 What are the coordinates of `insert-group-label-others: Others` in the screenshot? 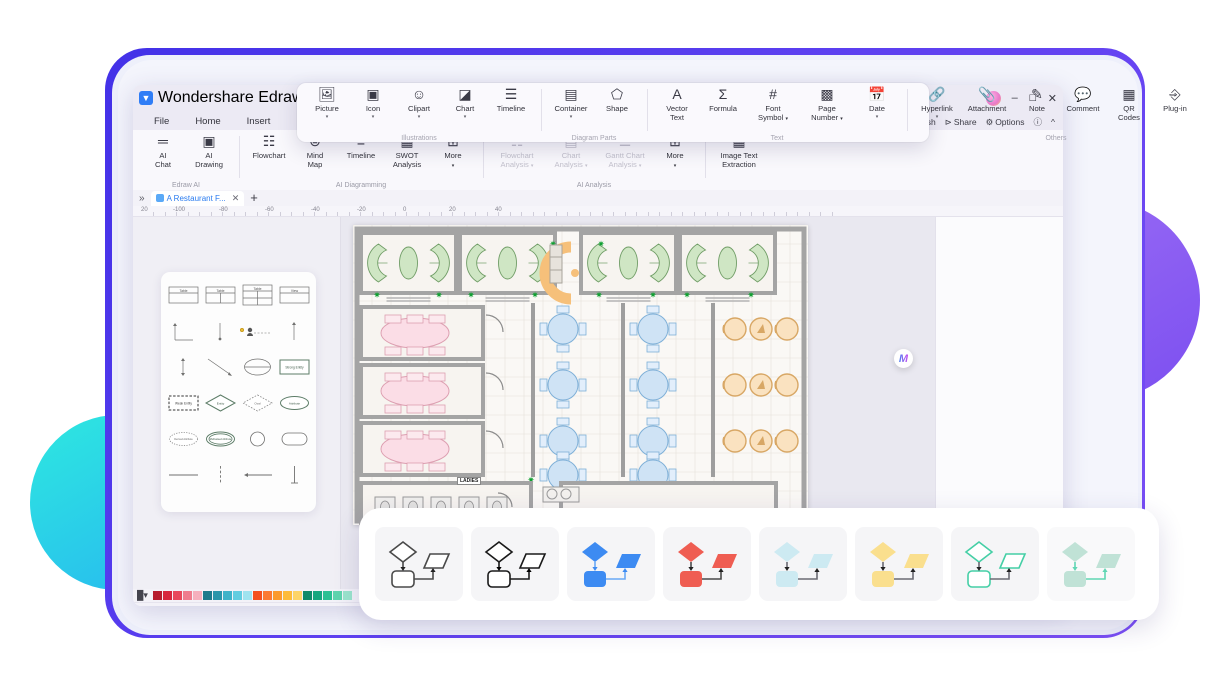 It's located at (1056, 138).